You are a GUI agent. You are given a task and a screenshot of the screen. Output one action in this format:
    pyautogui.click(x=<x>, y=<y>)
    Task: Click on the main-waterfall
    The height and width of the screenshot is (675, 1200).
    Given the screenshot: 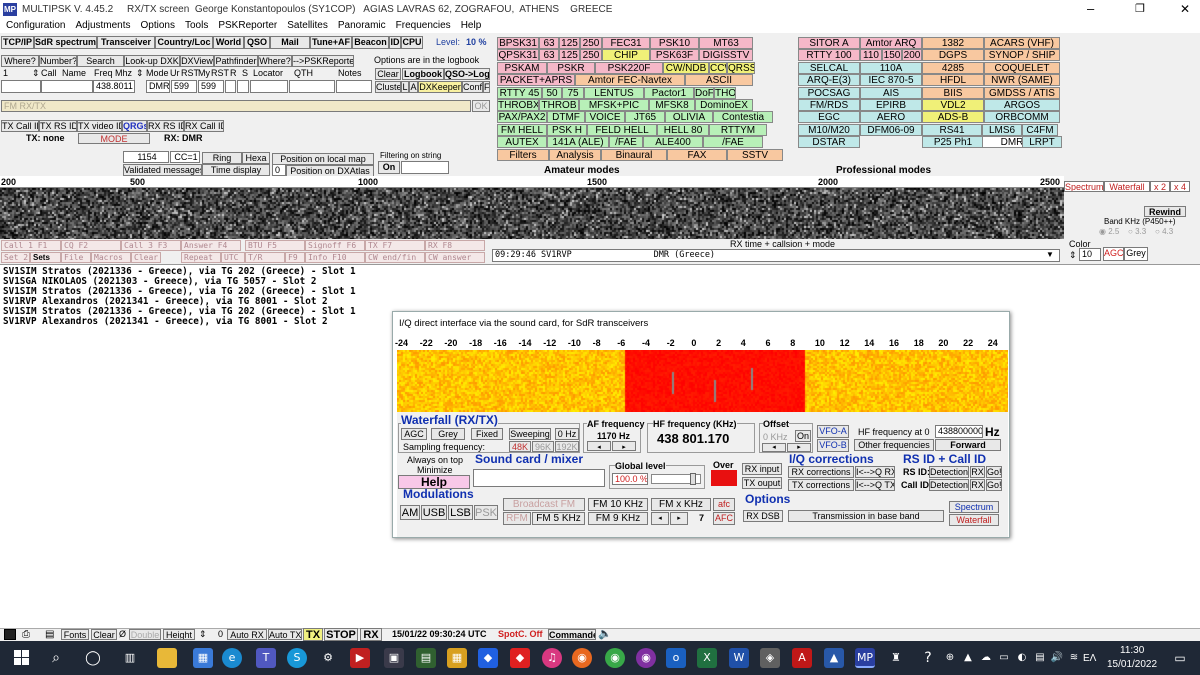 What is the action you would take?
    pyautogui.click(x=532, y=213)
    